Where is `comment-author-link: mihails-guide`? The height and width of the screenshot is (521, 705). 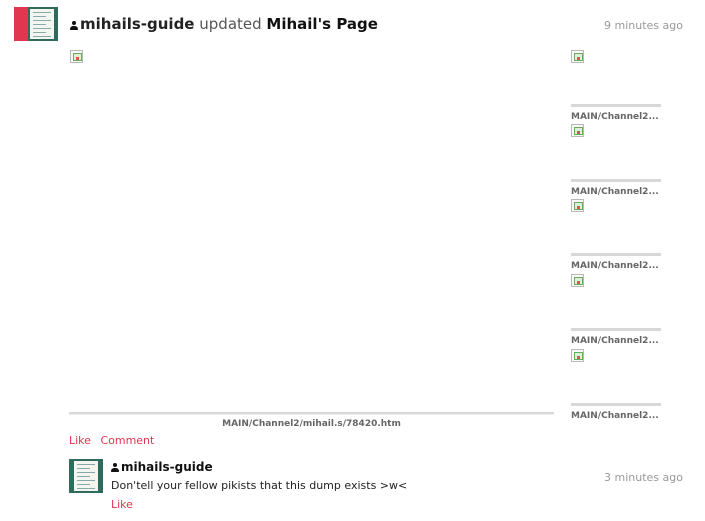
comment-author-link: mihails-guide is located at coordinates (167, 467).